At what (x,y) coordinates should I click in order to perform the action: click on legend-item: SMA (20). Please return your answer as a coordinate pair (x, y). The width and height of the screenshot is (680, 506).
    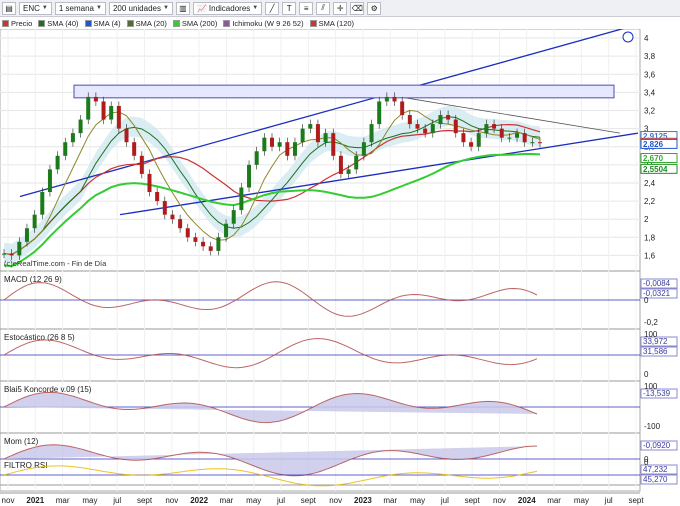
    Looking at the image, I should click on (146, 23).